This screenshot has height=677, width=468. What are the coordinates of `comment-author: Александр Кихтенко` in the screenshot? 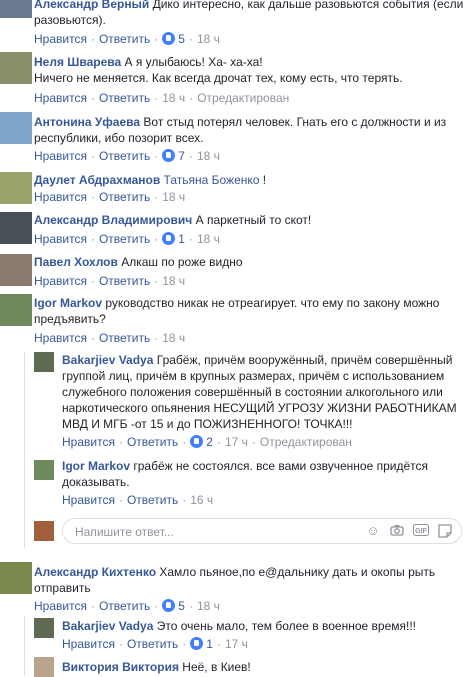 It's located at (95, 572).